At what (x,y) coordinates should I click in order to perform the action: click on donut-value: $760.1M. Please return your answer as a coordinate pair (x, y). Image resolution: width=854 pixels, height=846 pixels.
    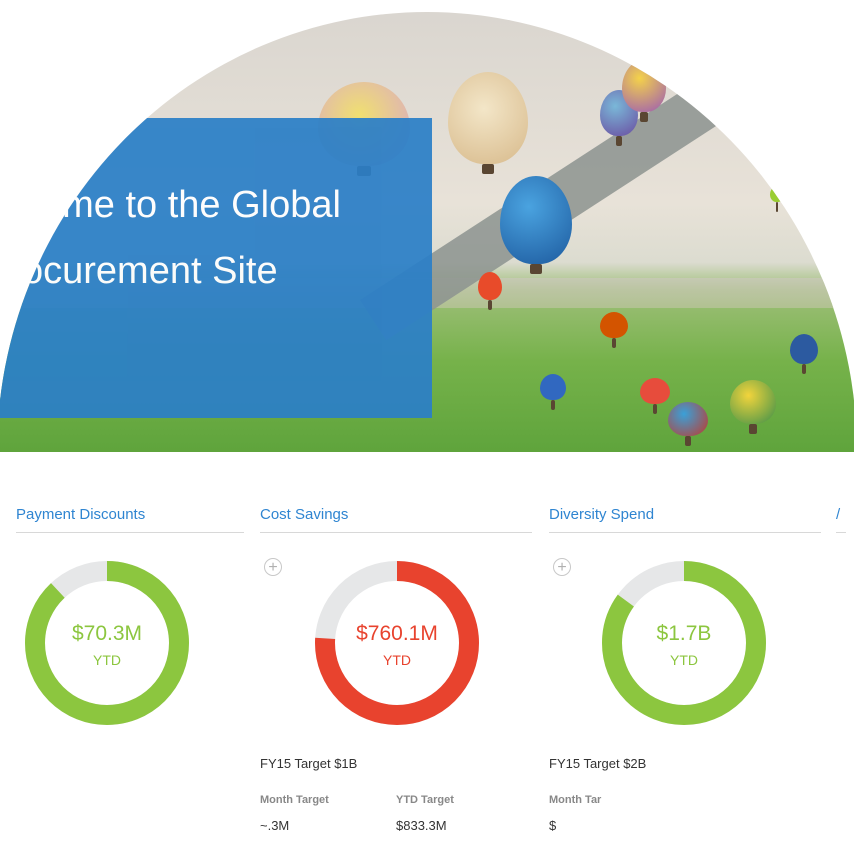
    Looking at the image, I should click on (397, 633).